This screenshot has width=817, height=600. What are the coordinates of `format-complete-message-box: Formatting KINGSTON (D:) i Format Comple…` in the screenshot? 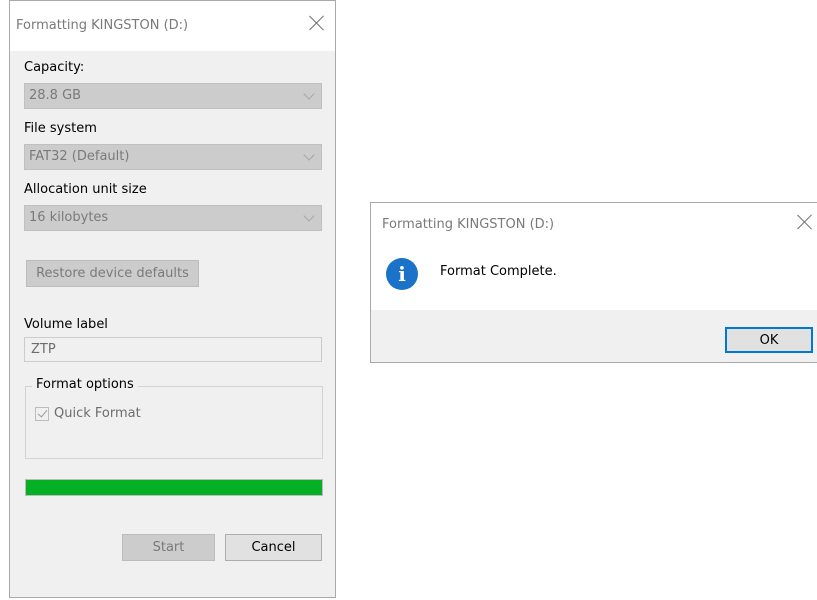 It's located at (593, 282).